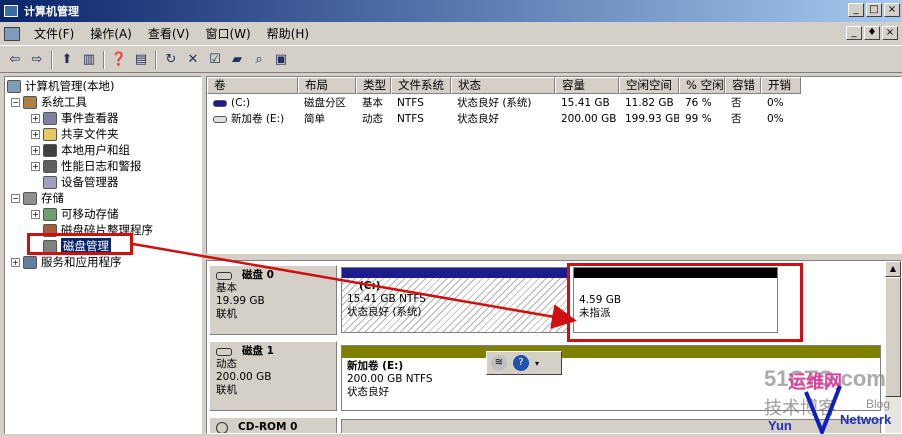  What do you see at coordinates (81, 182) in the screenshot?
I see `tree-device-manager: 设备管理器` at bounding box center [81, 182].